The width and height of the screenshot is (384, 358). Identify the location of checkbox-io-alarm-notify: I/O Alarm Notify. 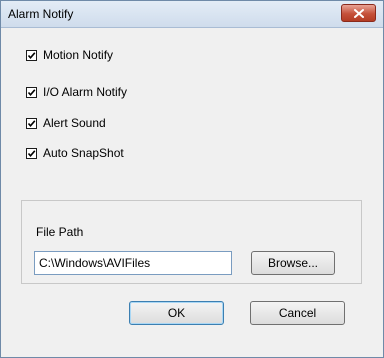
(76, 92).